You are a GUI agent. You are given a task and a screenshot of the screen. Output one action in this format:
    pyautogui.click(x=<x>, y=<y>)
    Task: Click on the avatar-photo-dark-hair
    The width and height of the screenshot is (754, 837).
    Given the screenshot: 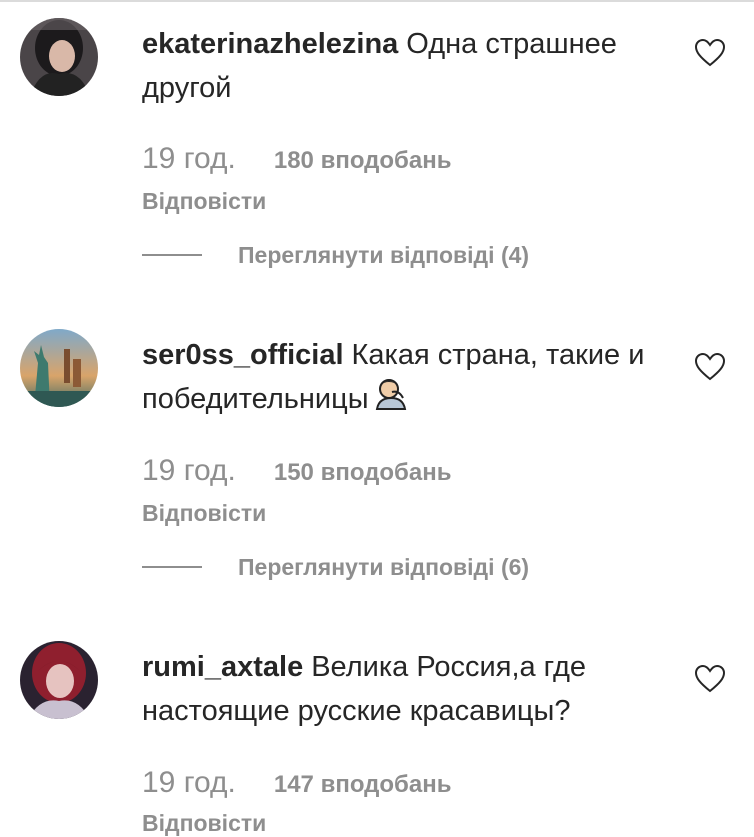 What is the action you would take?
    pyautogui.click(x=59, y=57)
    